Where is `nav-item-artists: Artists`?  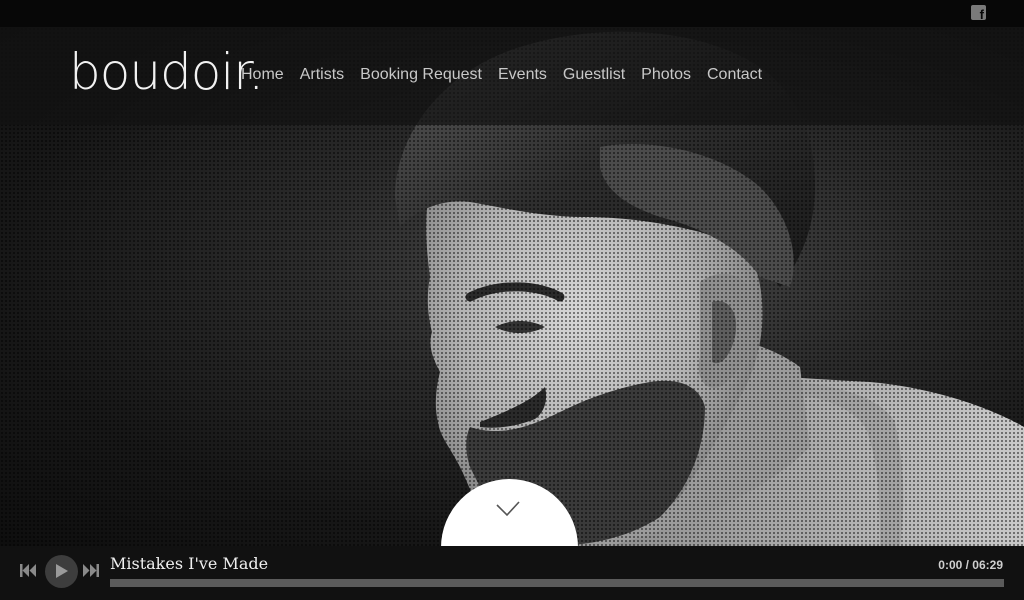
nav-item-artists: Artists is located at coordinates (322, 75).